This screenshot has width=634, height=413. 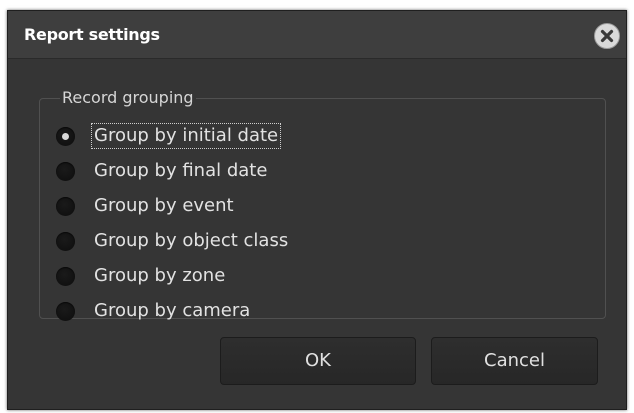 I want to click on radio-final-date, so click(x=65, y=171).